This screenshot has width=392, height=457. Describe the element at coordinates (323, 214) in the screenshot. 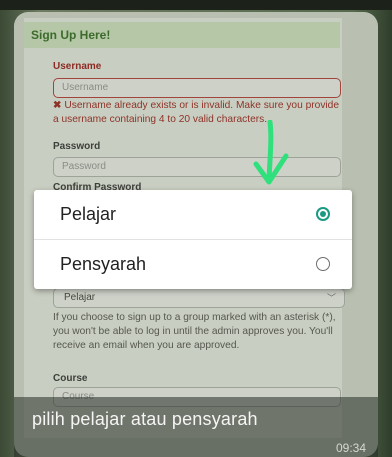

I see `radio-selected-icon` at that location.